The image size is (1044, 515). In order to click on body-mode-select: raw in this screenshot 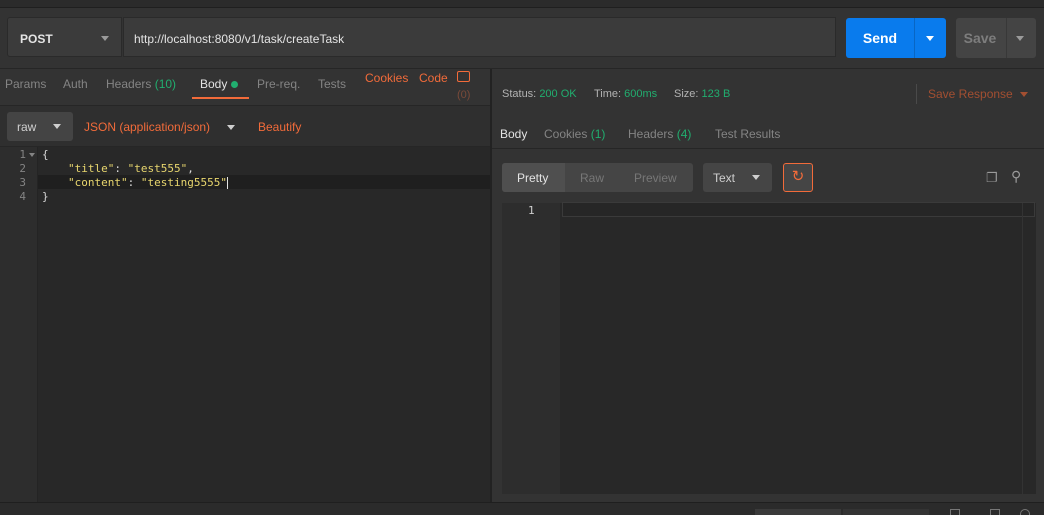, I will do `click(40, 126)`.